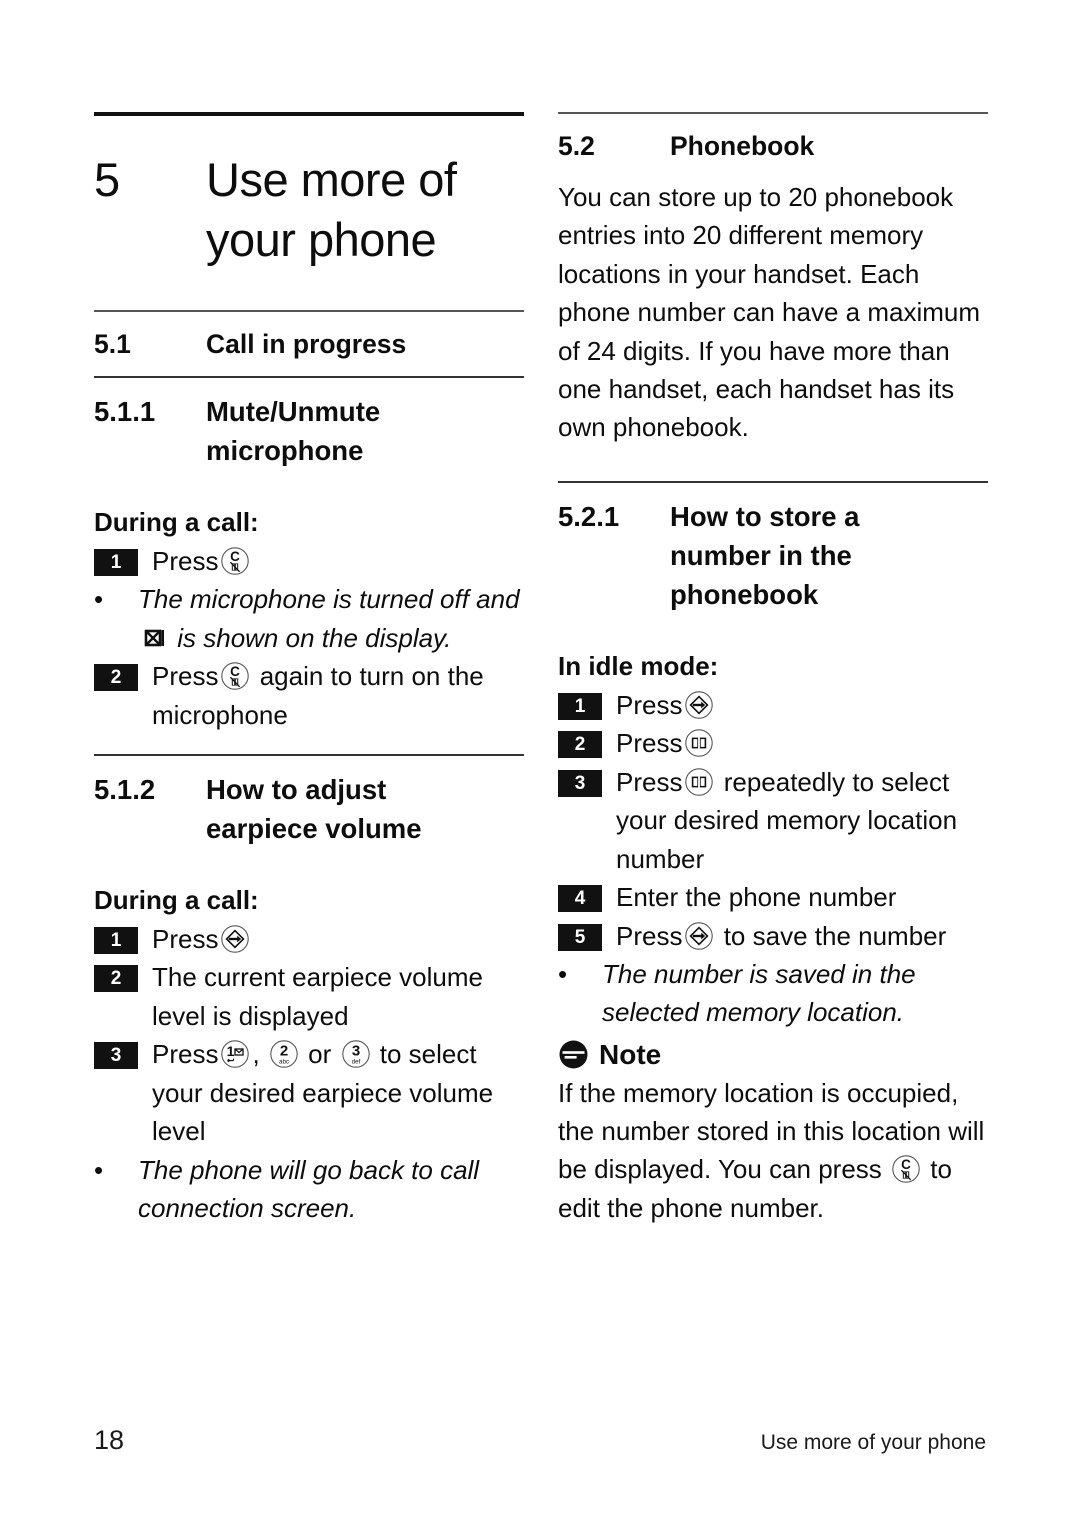  I want to click on step-text-after: to save the number, so click(835, 935).